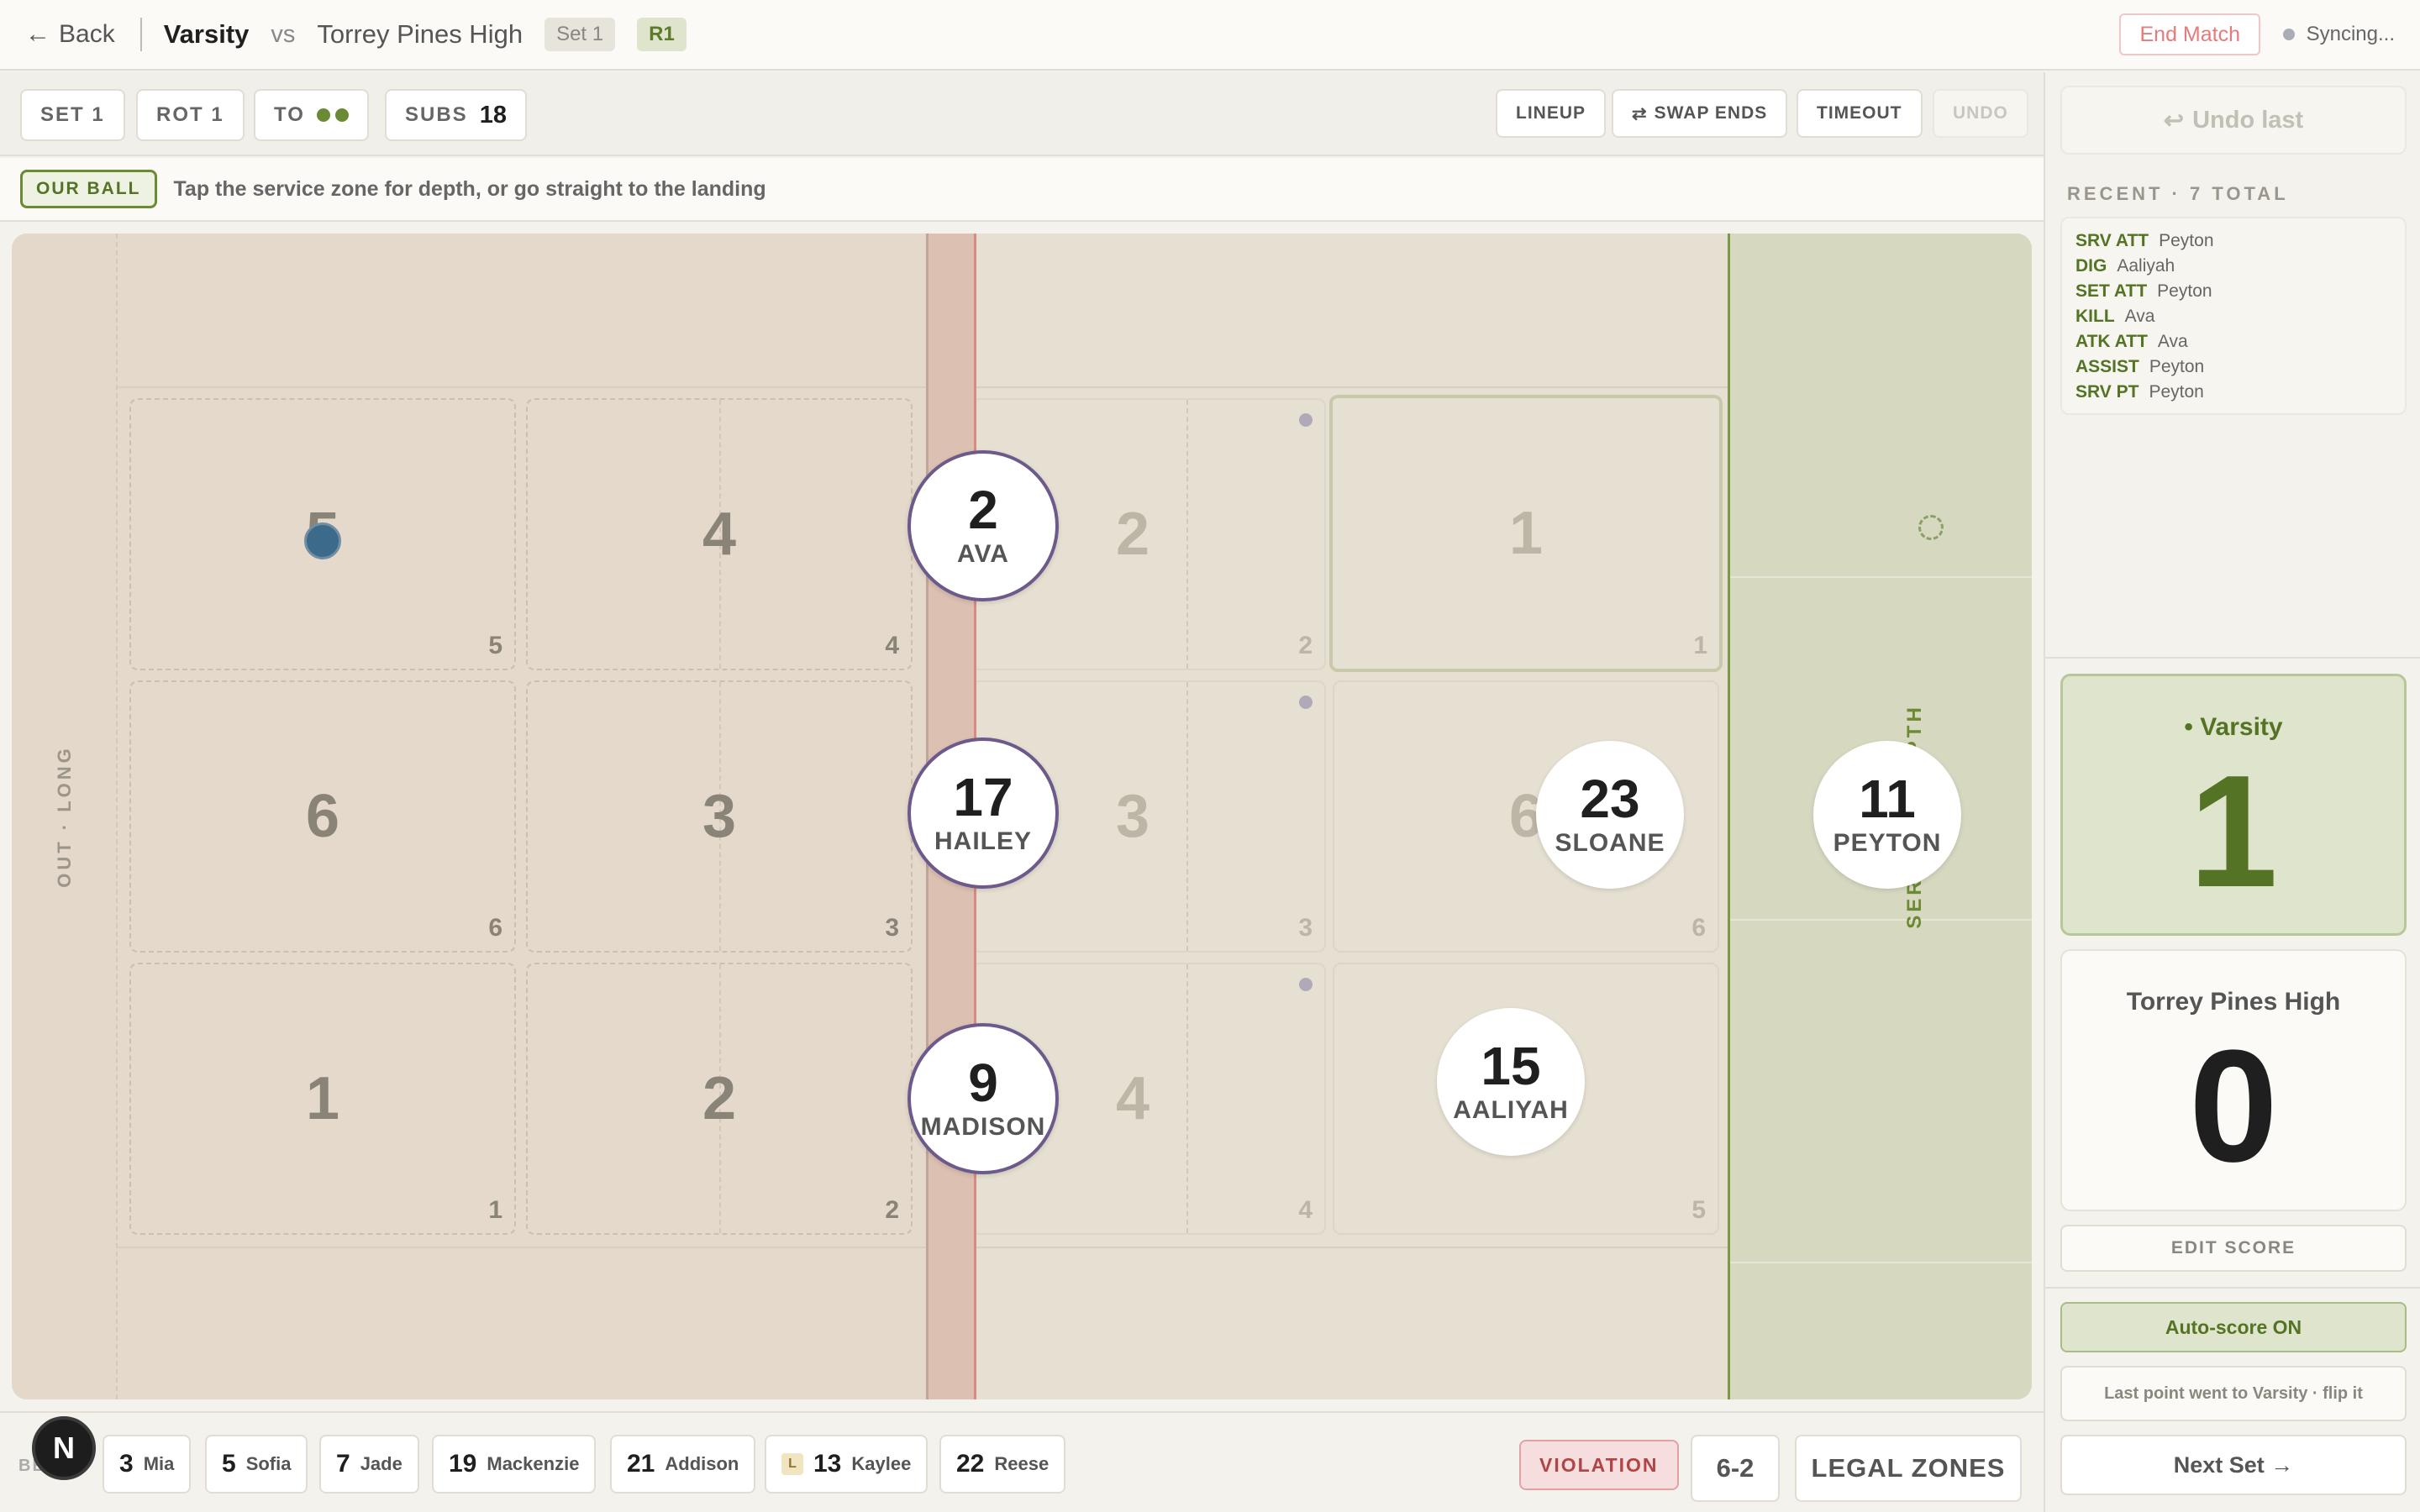  What do you see at coordinates (970, 1464) in the screenshot?
I see `bench-player-number: 22` at bounding box center [970, 1464].